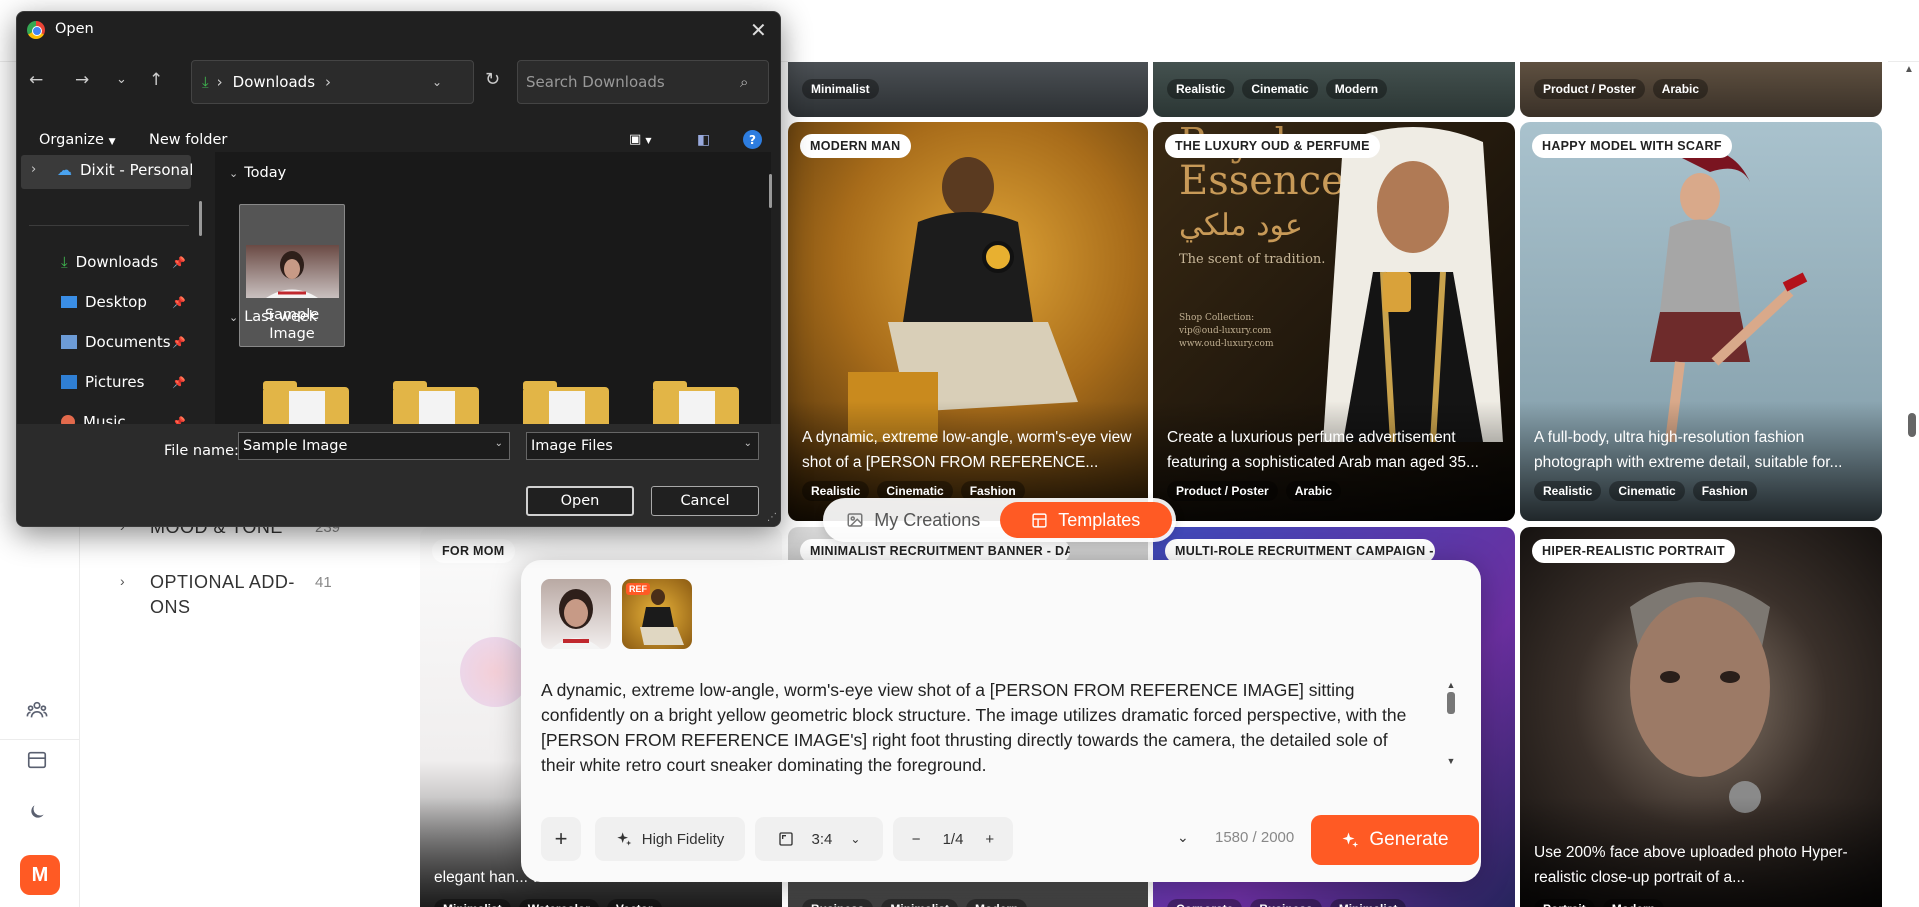  What do you see at coordinates (33, 169) in the screenshot?
I see `expand-chevron-icon: ›` at bounding box center [33, 169].